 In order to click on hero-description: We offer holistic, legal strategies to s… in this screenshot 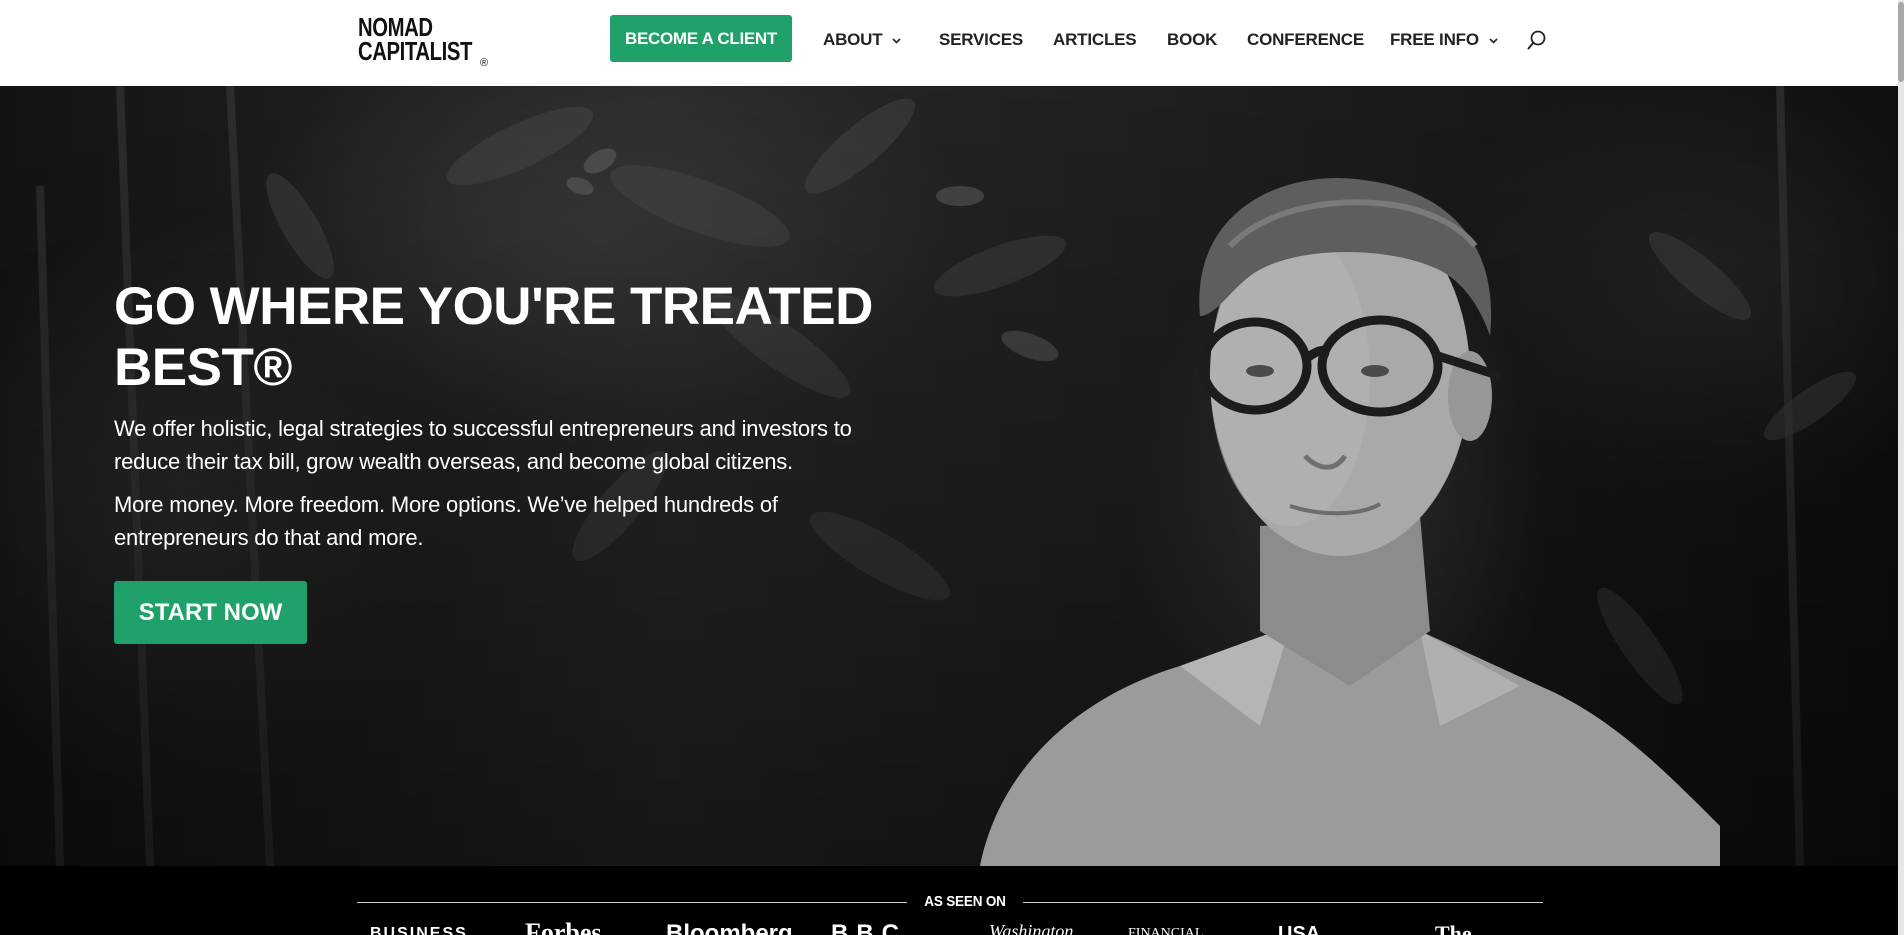, I will do `click(524, 445)`.